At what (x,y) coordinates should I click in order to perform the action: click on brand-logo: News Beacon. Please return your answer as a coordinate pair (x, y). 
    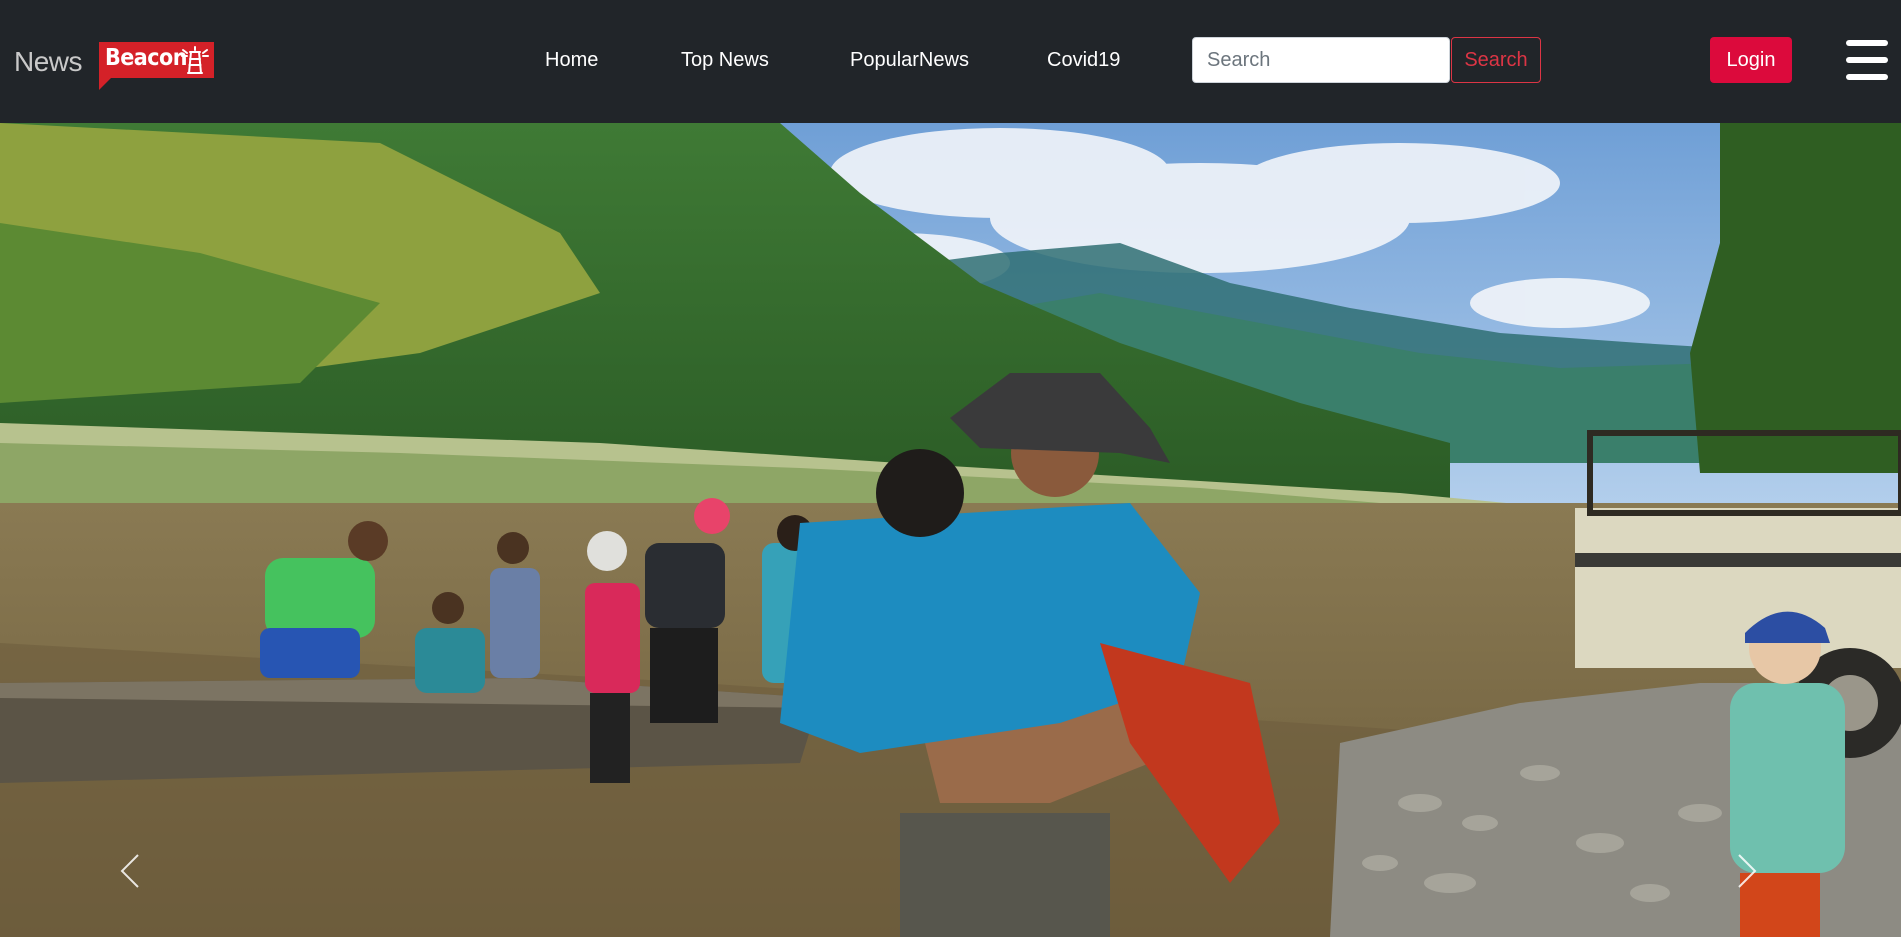
    Looking at the image, I should click on (114, 66).